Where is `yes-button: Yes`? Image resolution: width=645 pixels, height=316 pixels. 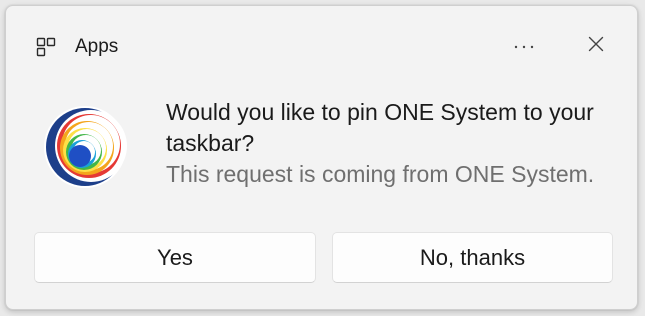 yes-button: Yes is located at coordinates (175, 257).